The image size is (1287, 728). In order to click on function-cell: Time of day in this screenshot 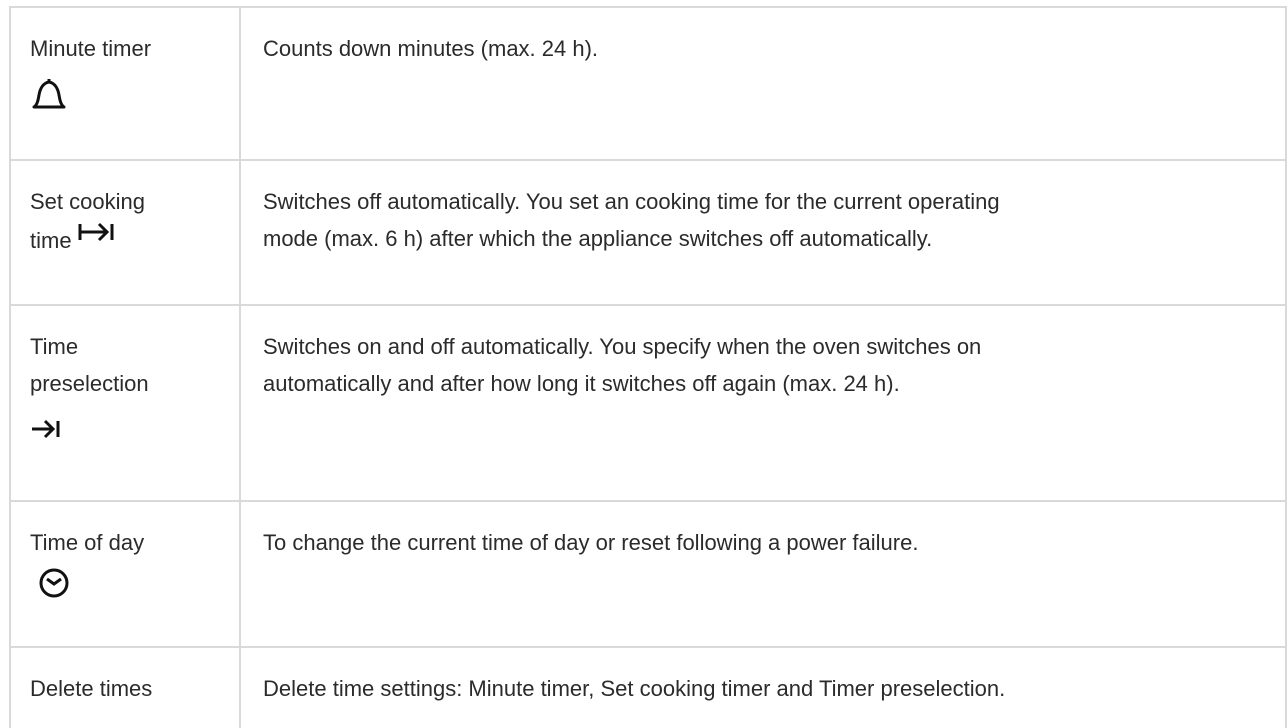, I will do `click(125, 574)`.